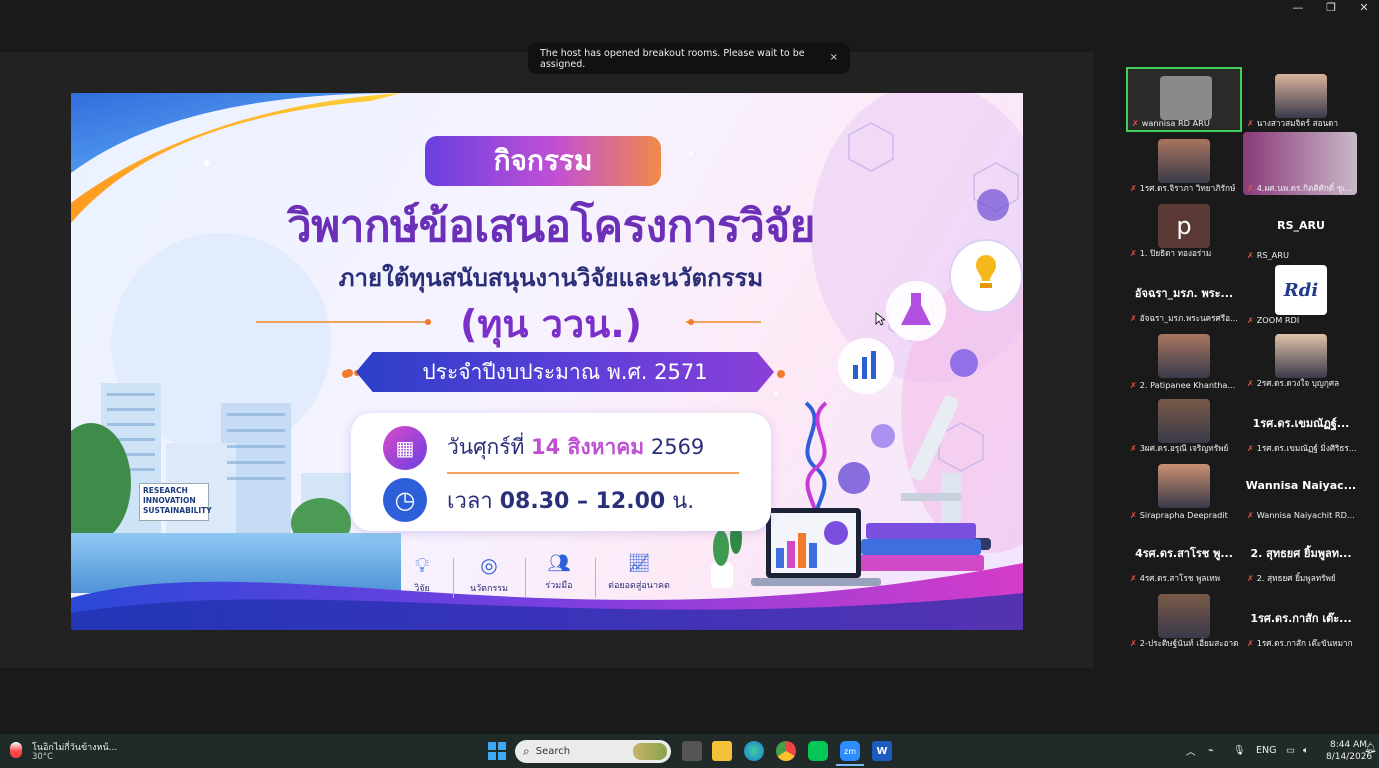 This screenshot has width=1379, height=768. Describe the element at coordinates (593, 751) in the screenshot. I see `search-box: ⌕ Search` at that location.